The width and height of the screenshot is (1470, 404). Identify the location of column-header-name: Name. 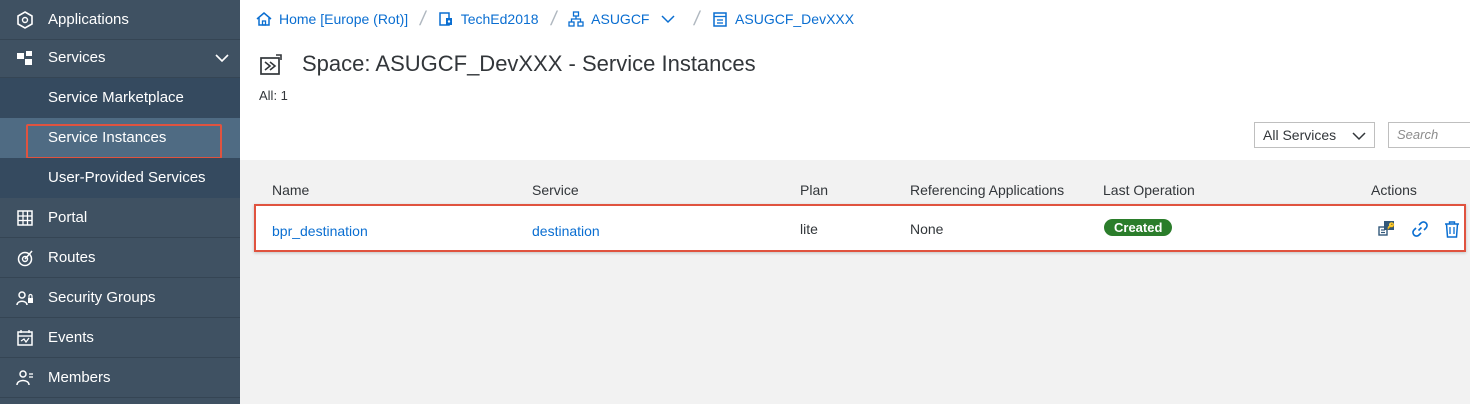
(290, 190).